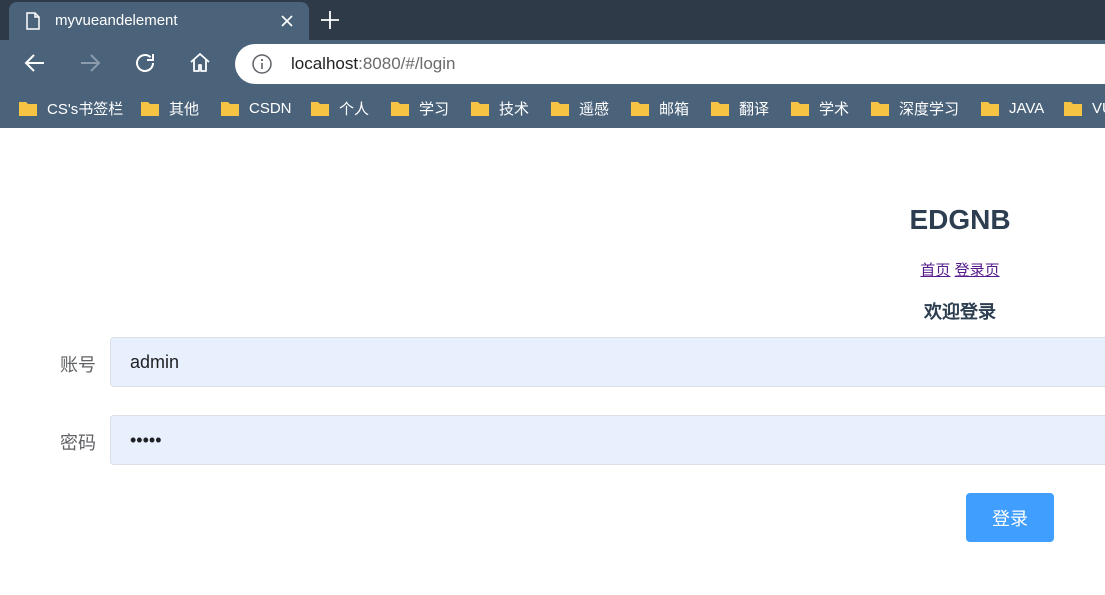 The width and height of the screenshot is (1105, 595). I want to click on info-icon, so click(262, 64).